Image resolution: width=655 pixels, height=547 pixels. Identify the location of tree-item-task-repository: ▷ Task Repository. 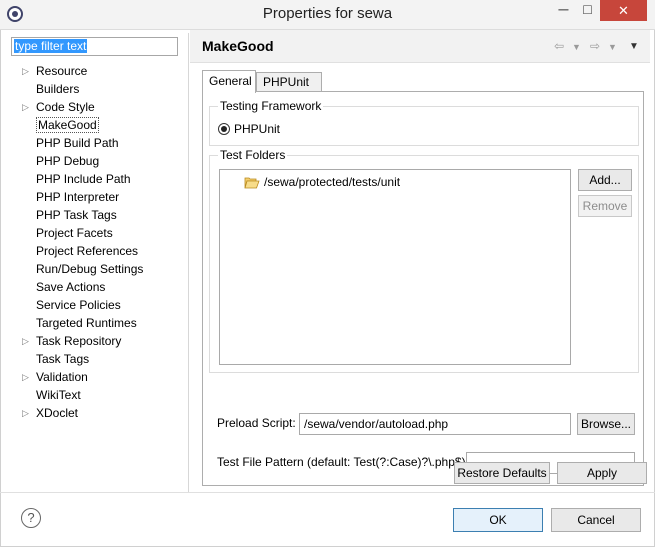
(97, 341).